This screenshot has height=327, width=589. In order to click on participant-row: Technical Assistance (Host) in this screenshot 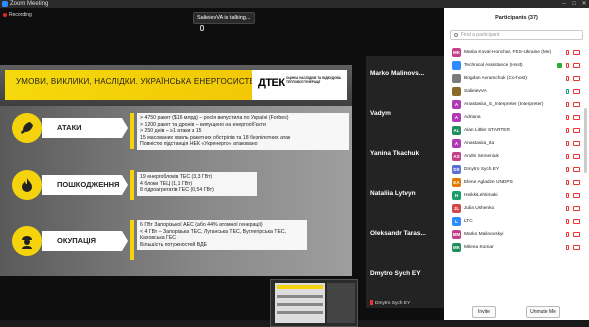, I will do `click(516, 65)`.